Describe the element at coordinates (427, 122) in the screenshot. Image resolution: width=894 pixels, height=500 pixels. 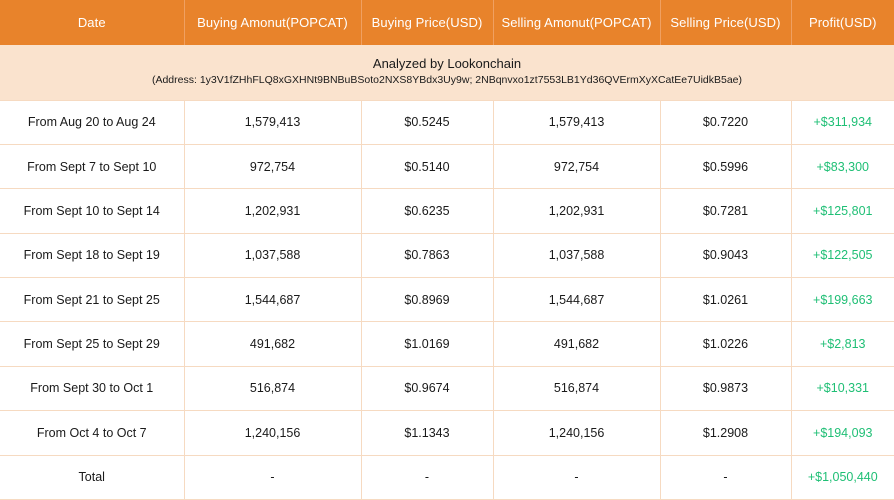
I see `cell-buying-price: $0.5245` at that location.